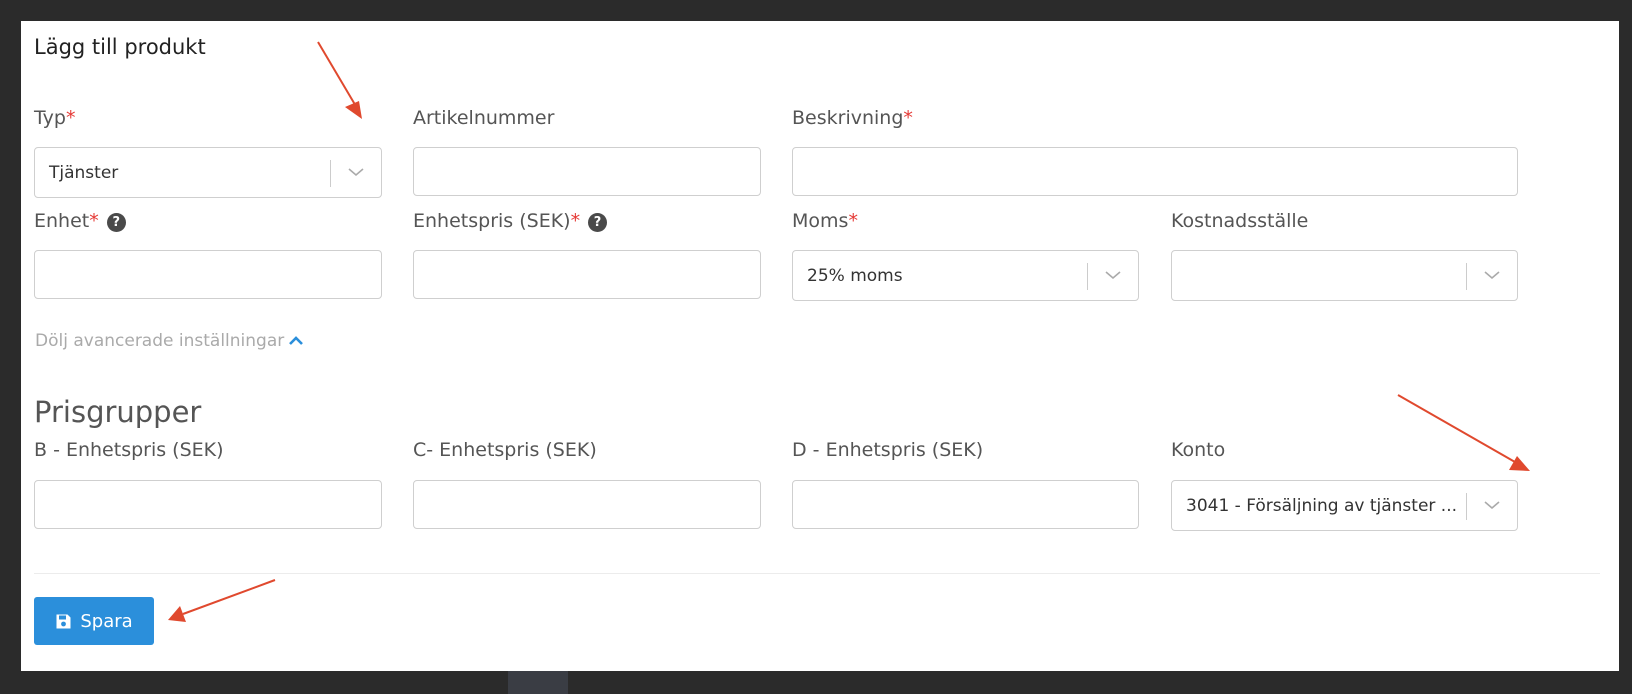  Describe the element at coordinates (1463, 432) in the screenshot. I see `annotation-arrow-konto` at that location.